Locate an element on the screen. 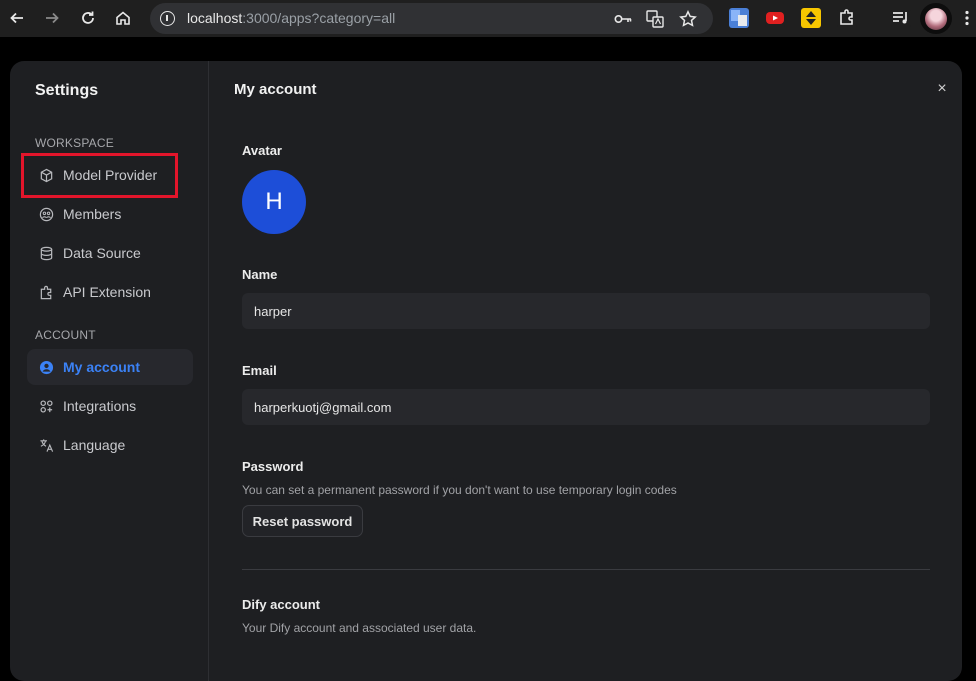 The image size is (976, 681). avatar-label: Avatar is located at coordinates (262, 150).